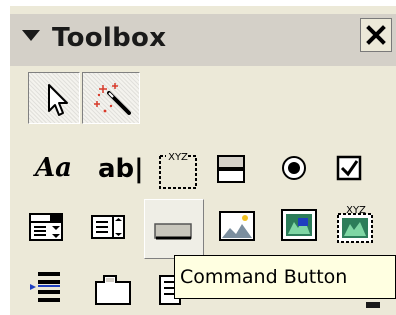 Image resolution: width=396 pixels, height=315 pixels. Describe the element at coordinates (178, 157) in the screenshot. I see `frame-xyz-text: XYZ` at that location.